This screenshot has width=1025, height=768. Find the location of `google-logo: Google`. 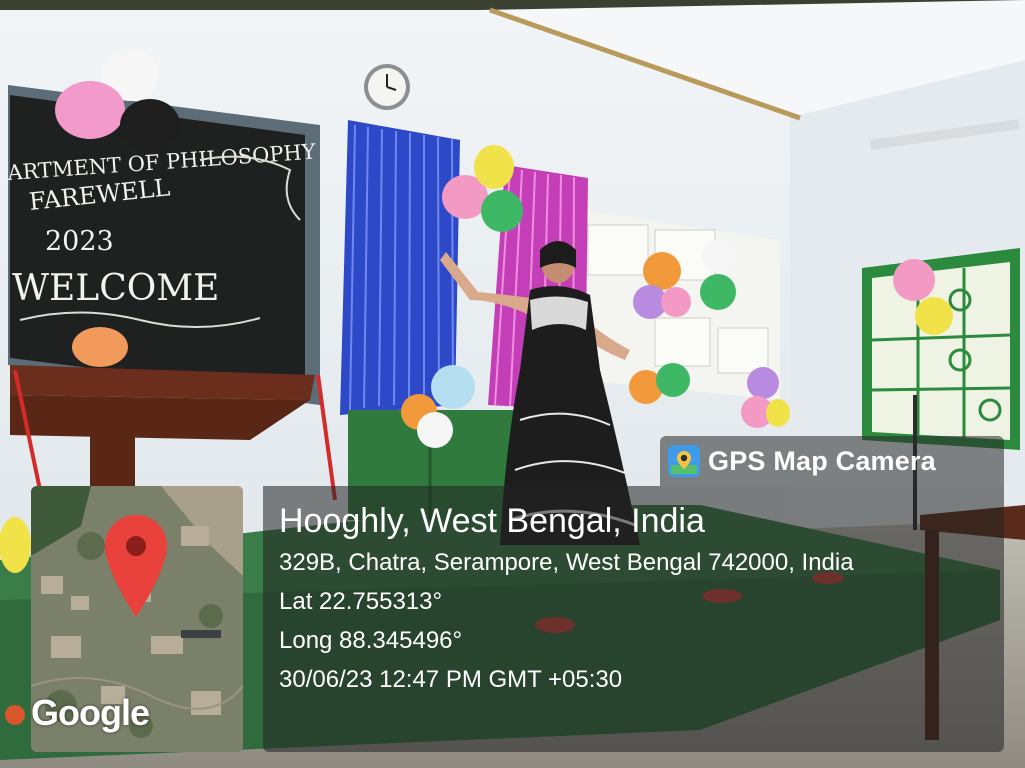

google-logo: Google is located at coordinates (90, 712).